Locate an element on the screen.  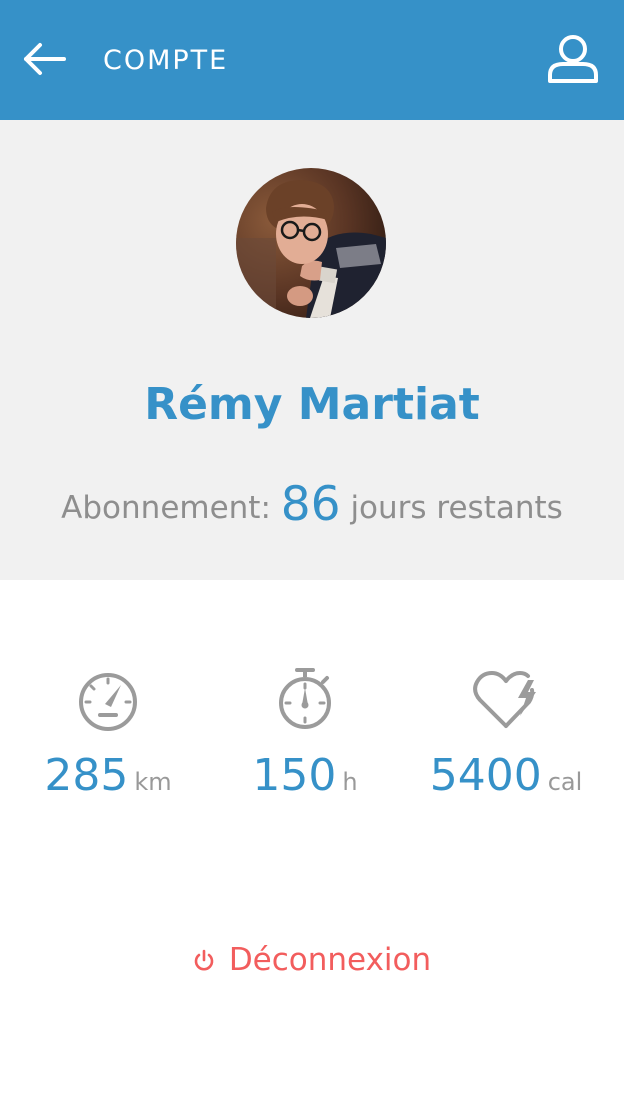
stat-value: 150 is located at coordinates (294, 775).